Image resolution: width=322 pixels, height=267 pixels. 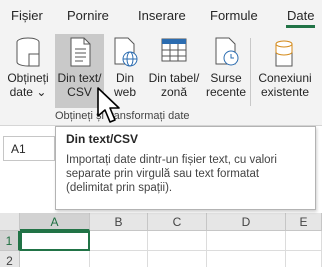 I want to click on name-box: A1, so click(x=29, y=148).